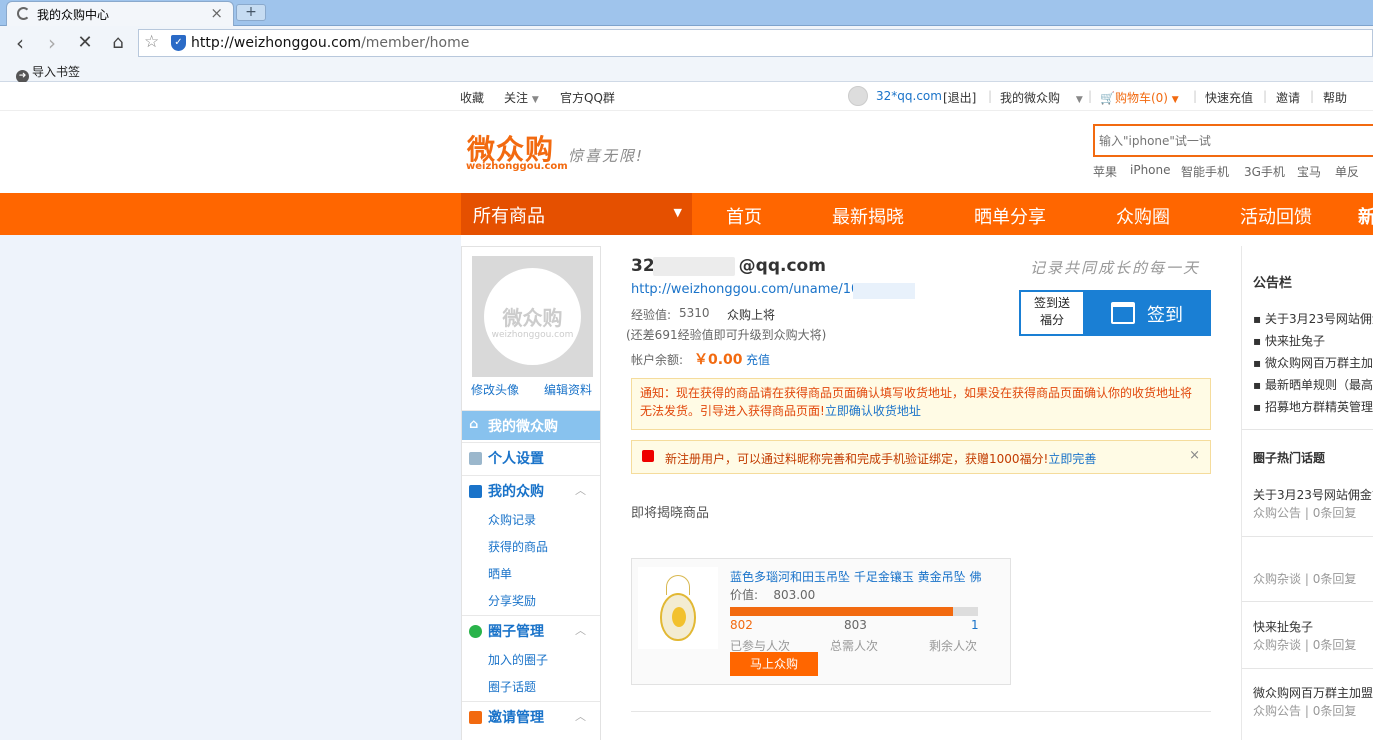  I want to click on address-url: http://weizhonggou.com/member/home, so click(330, 43).